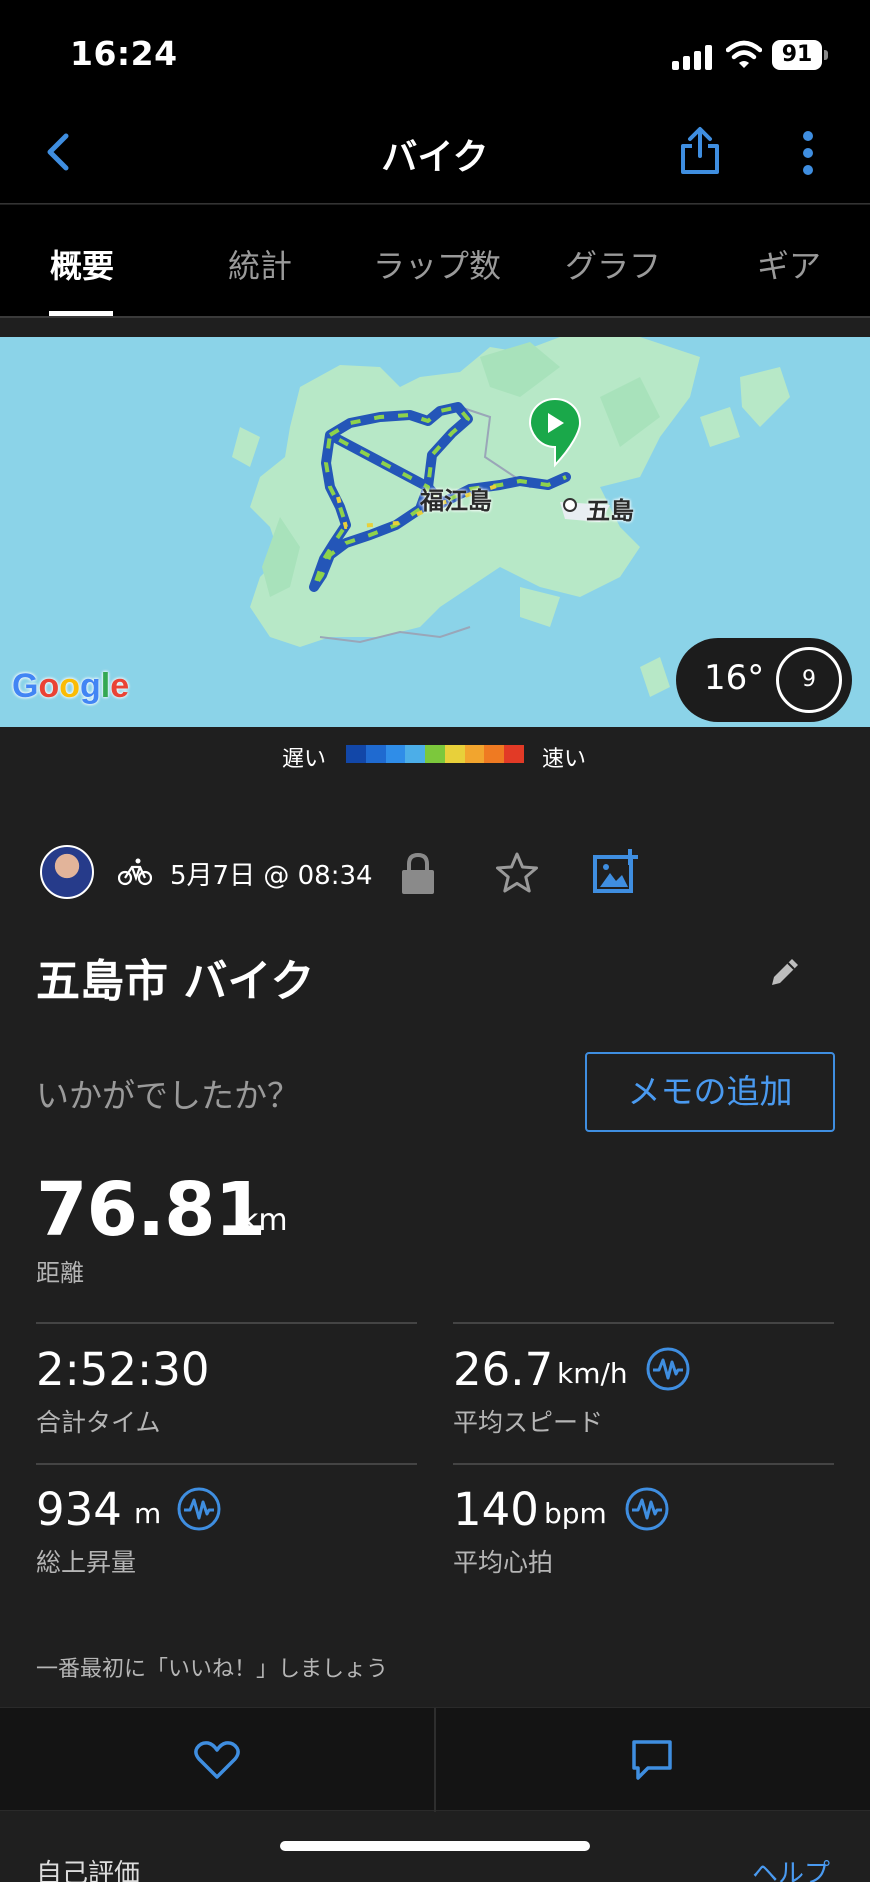 The height and width of the screenshot is (1882, 870). I want to click on tab-graph: グラフ, so click(613, 264).